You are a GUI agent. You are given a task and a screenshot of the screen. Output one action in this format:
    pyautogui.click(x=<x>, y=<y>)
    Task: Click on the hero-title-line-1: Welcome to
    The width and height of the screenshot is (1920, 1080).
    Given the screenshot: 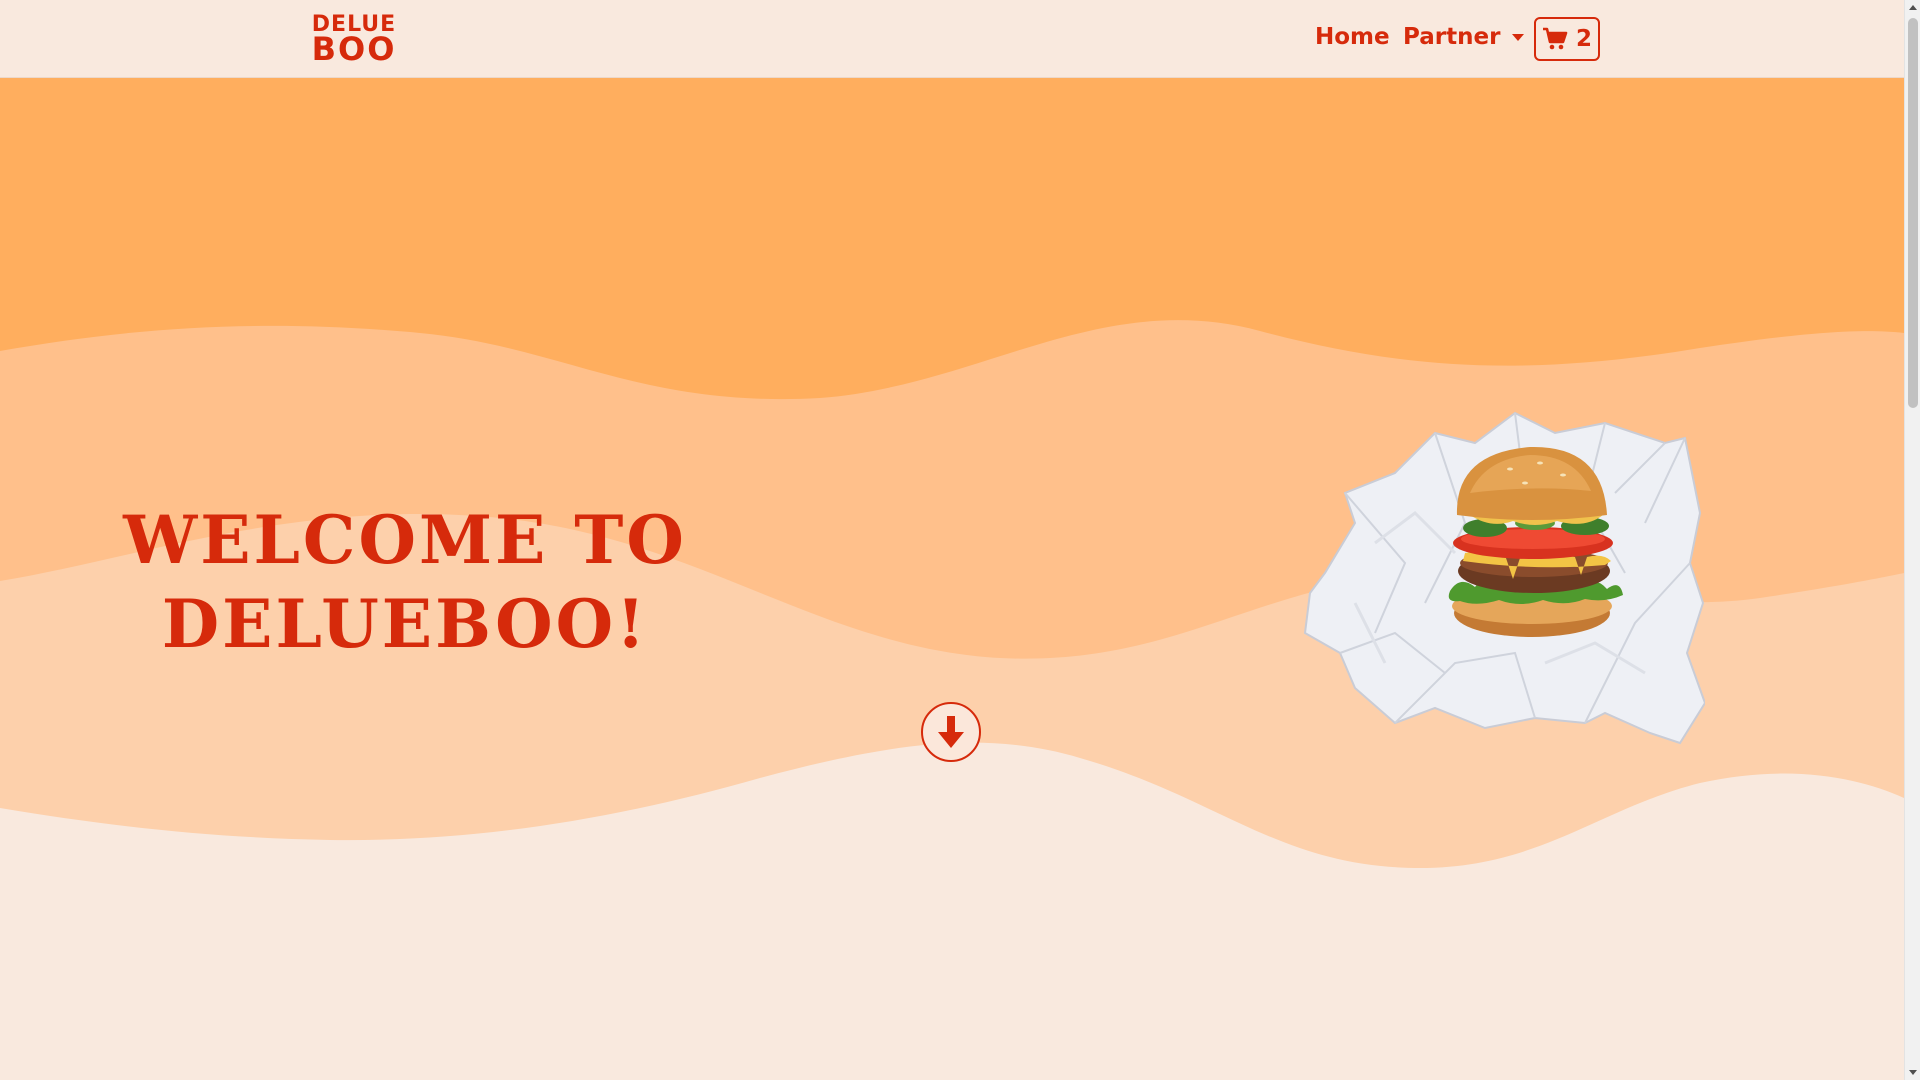 What is the action you would take?
    pyautogui.click(x=405, y=540)
    